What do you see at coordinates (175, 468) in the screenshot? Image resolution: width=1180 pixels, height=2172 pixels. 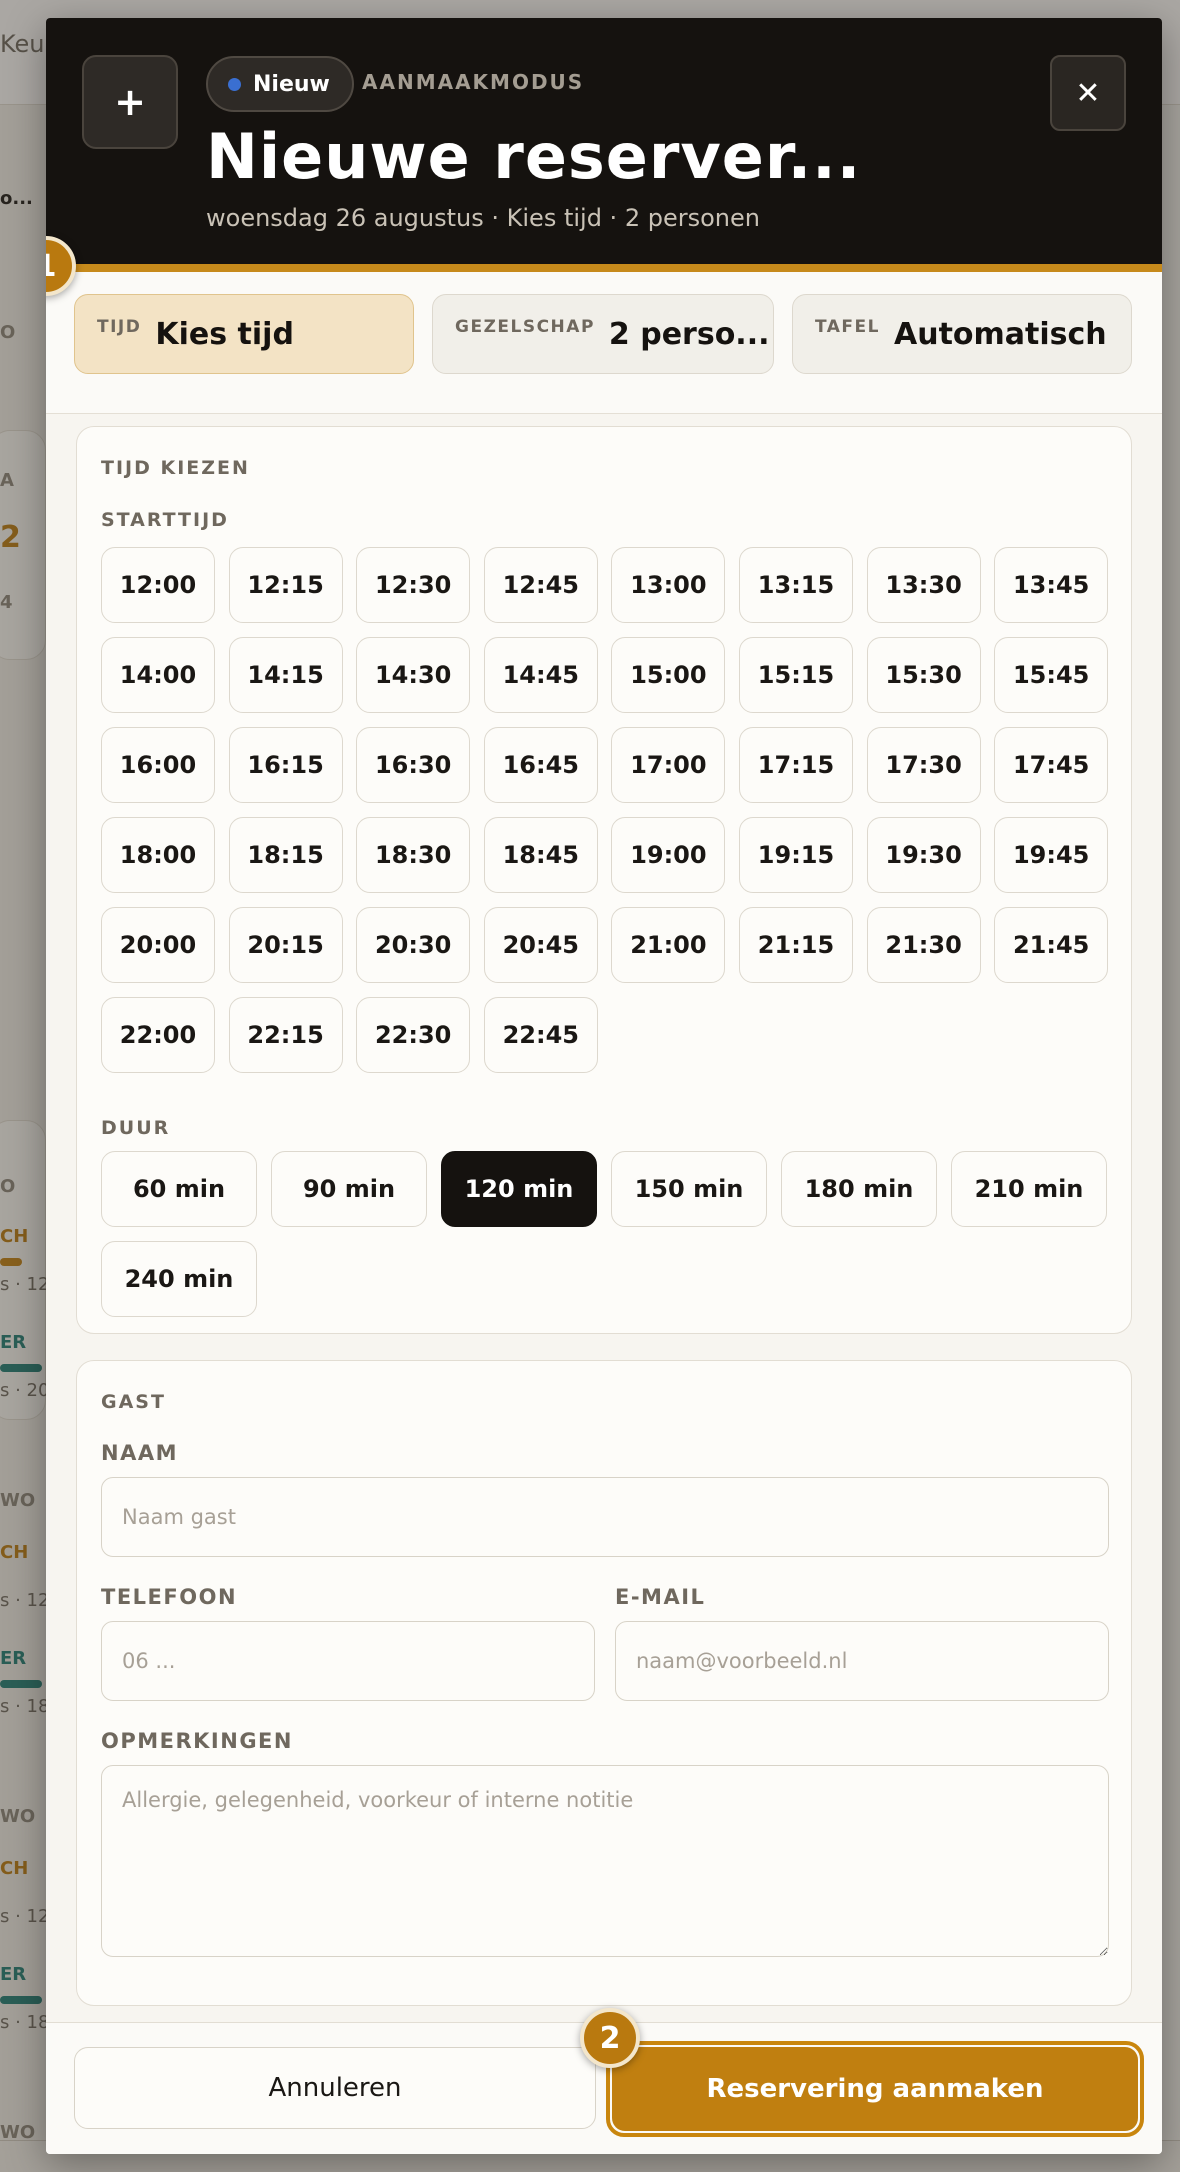 I see `time-section-title: TIJD KIEZEN` at bounding box center [175, 468].